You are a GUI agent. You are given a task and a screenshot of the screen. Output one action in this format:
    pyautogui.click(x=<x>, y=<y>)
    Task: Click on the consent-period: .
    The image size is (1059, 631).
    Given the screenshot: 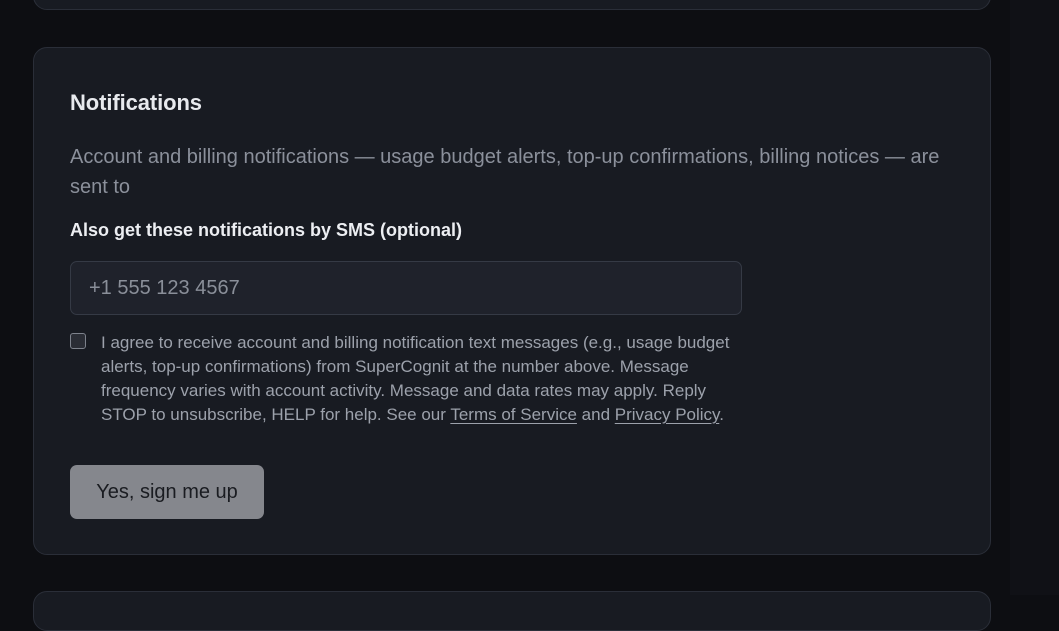 What is the action you would take?
    pyautogui.click(x=722, y=414)
    